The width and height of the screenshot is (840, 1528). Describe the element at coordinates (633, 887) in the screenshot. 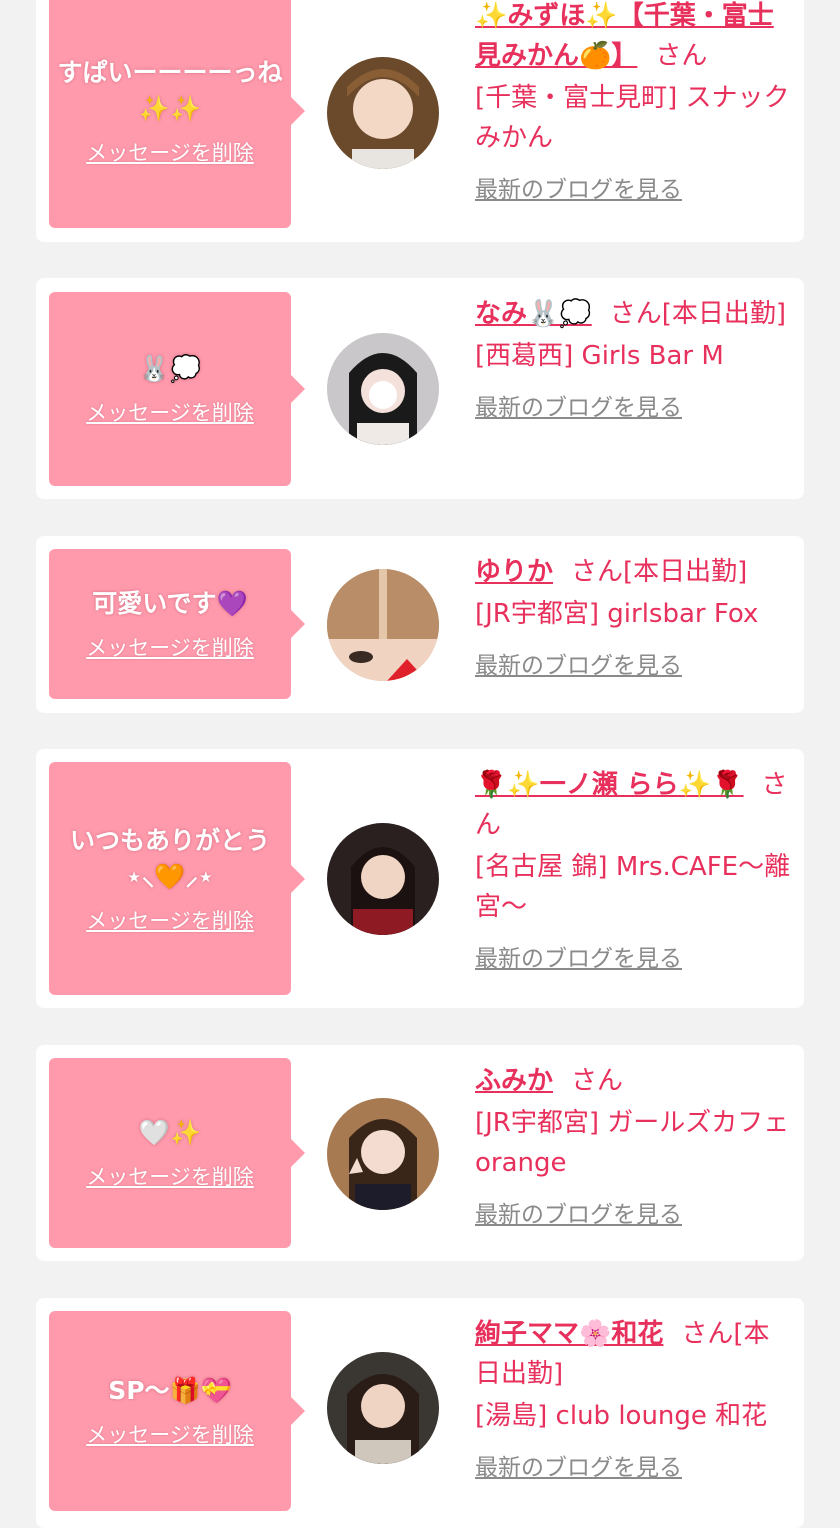

I see `store-info: [名古屋 錦] Mrs.CAFE〜離宮〜` at that location.